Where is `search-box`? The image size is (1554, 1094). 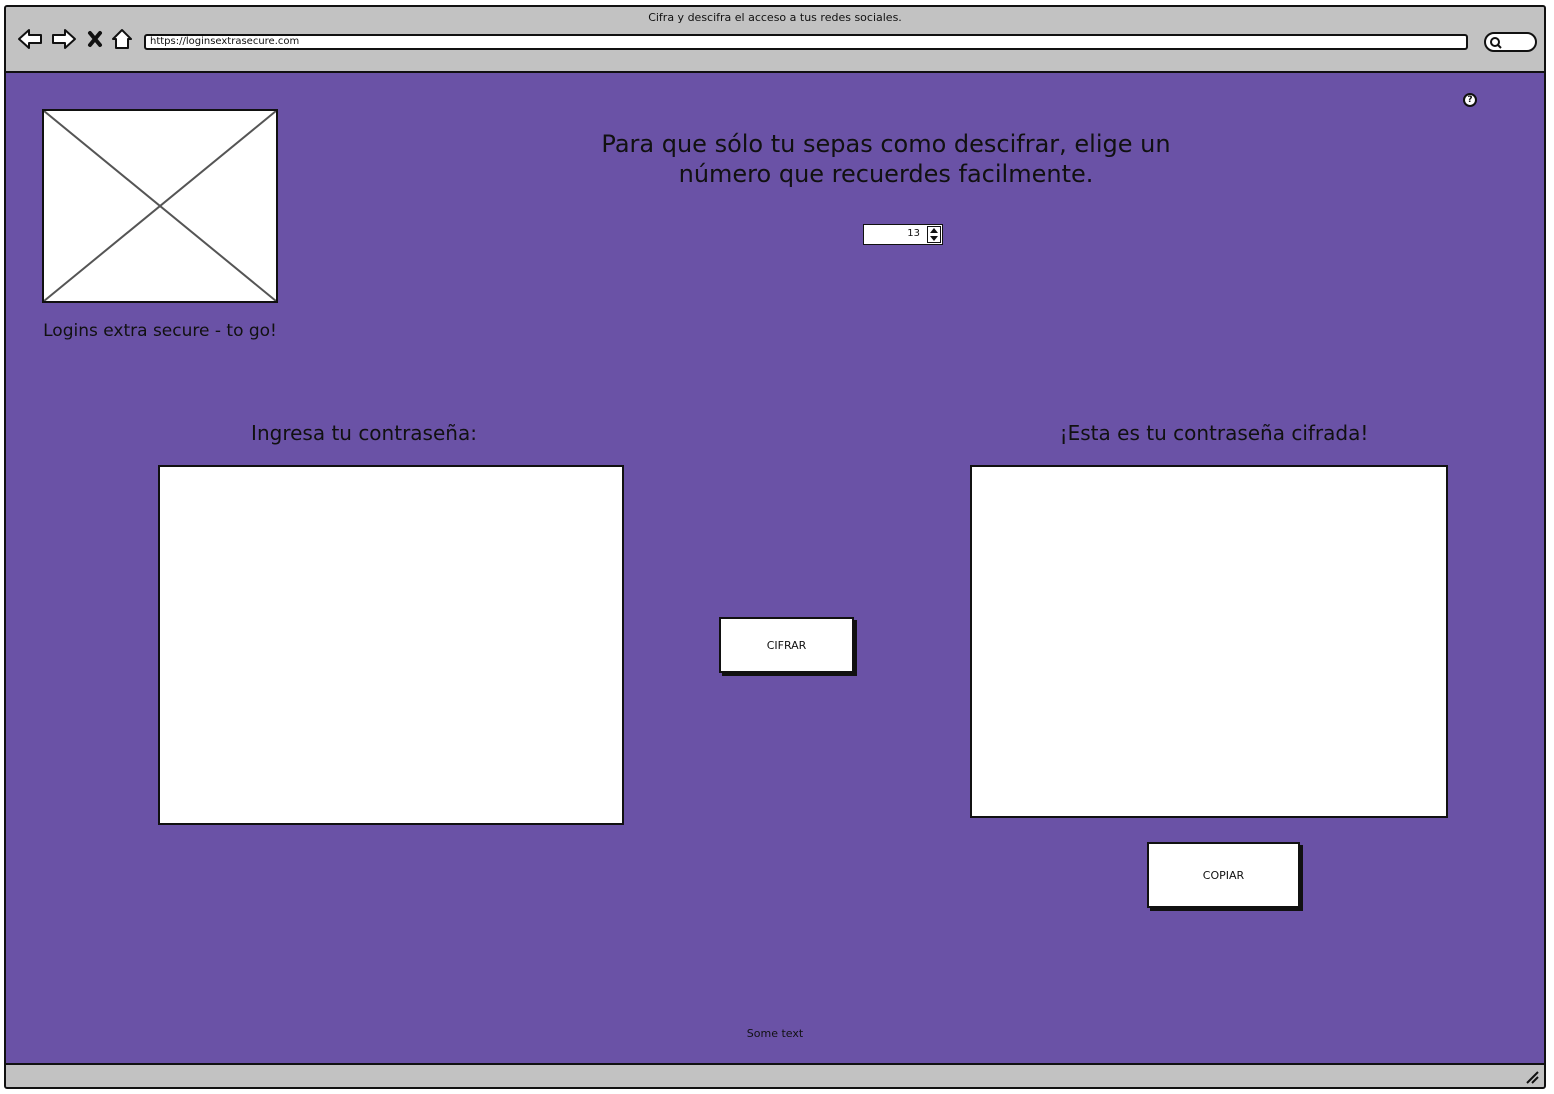 search-box is located at coordinates (1510, 42).